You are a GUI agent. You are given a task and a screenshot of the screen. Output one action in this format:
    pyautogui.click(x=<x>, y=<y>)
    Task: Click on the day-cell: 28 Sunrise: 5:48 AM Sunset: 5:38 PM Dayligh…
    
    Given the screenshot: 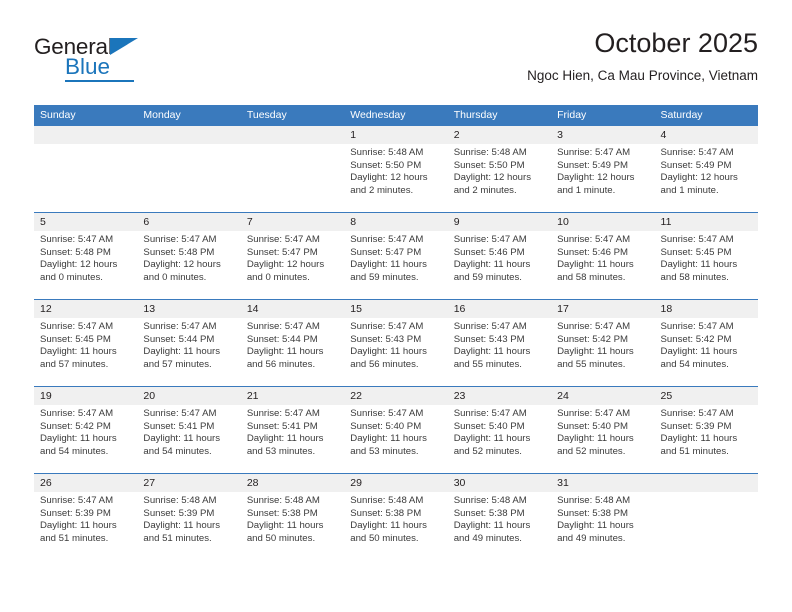 What is the action you would take?
    pyautogui.click(x=292, y=517)
    